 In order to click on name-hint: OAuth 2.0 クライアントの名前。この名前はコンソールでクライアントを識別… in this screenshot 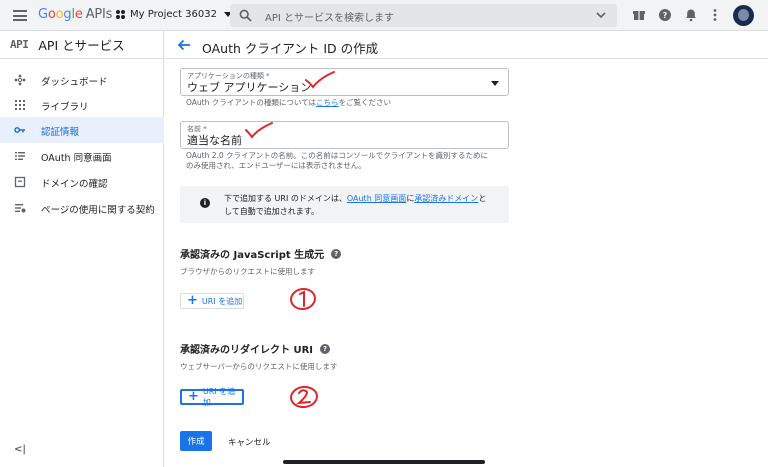, I will do `click(337, 161)`.